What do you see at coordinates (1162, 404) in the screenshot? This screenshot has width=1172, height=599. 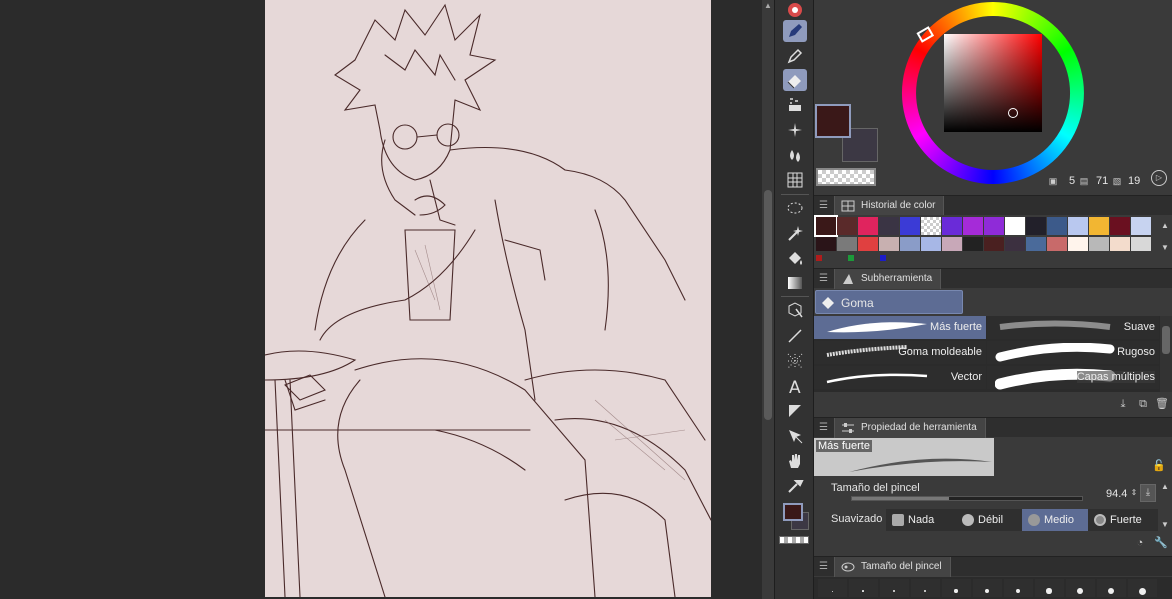 I see `trash-icon: 🗑` at bounding box center [1162, 404].